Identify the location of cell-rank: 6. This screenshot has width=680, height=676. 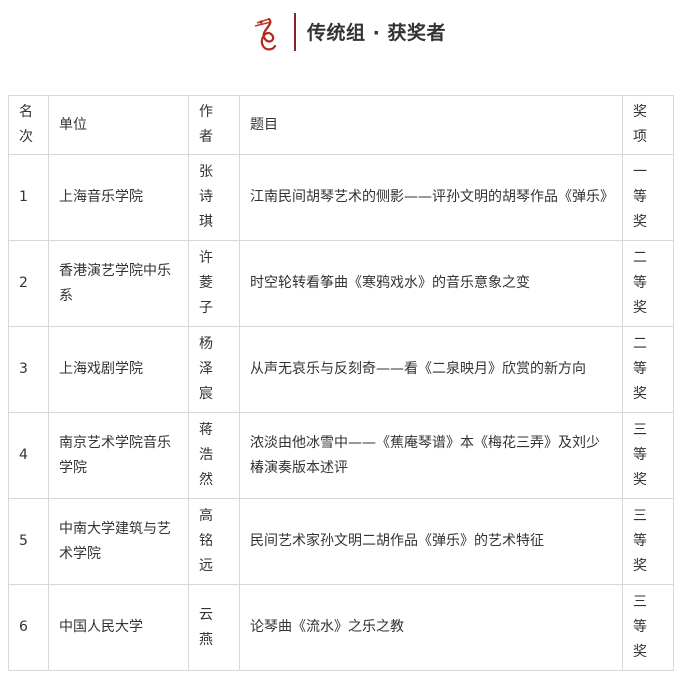
(28, 627).